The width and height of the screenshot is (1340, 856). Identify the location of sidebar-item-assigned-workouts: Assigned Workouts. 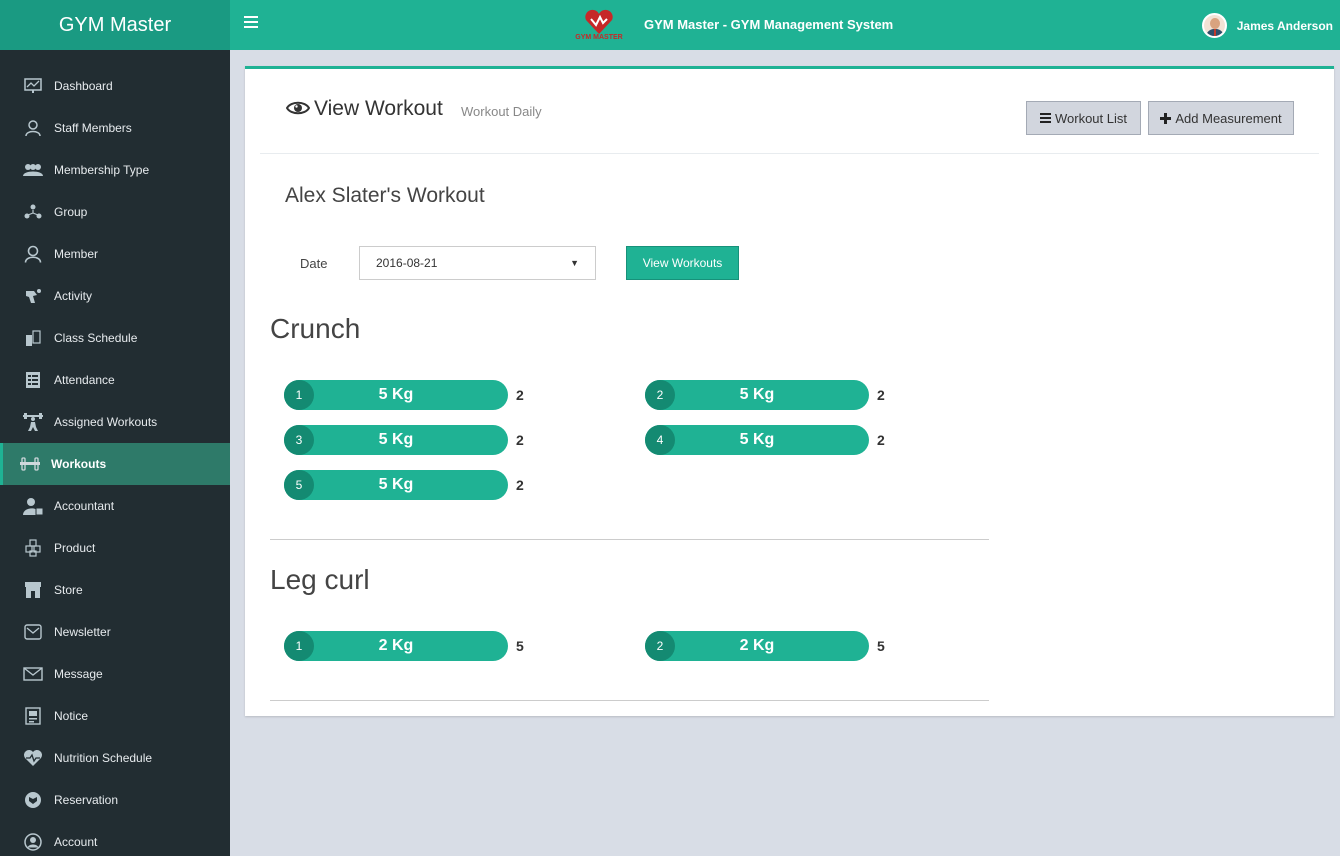
(115, 422).